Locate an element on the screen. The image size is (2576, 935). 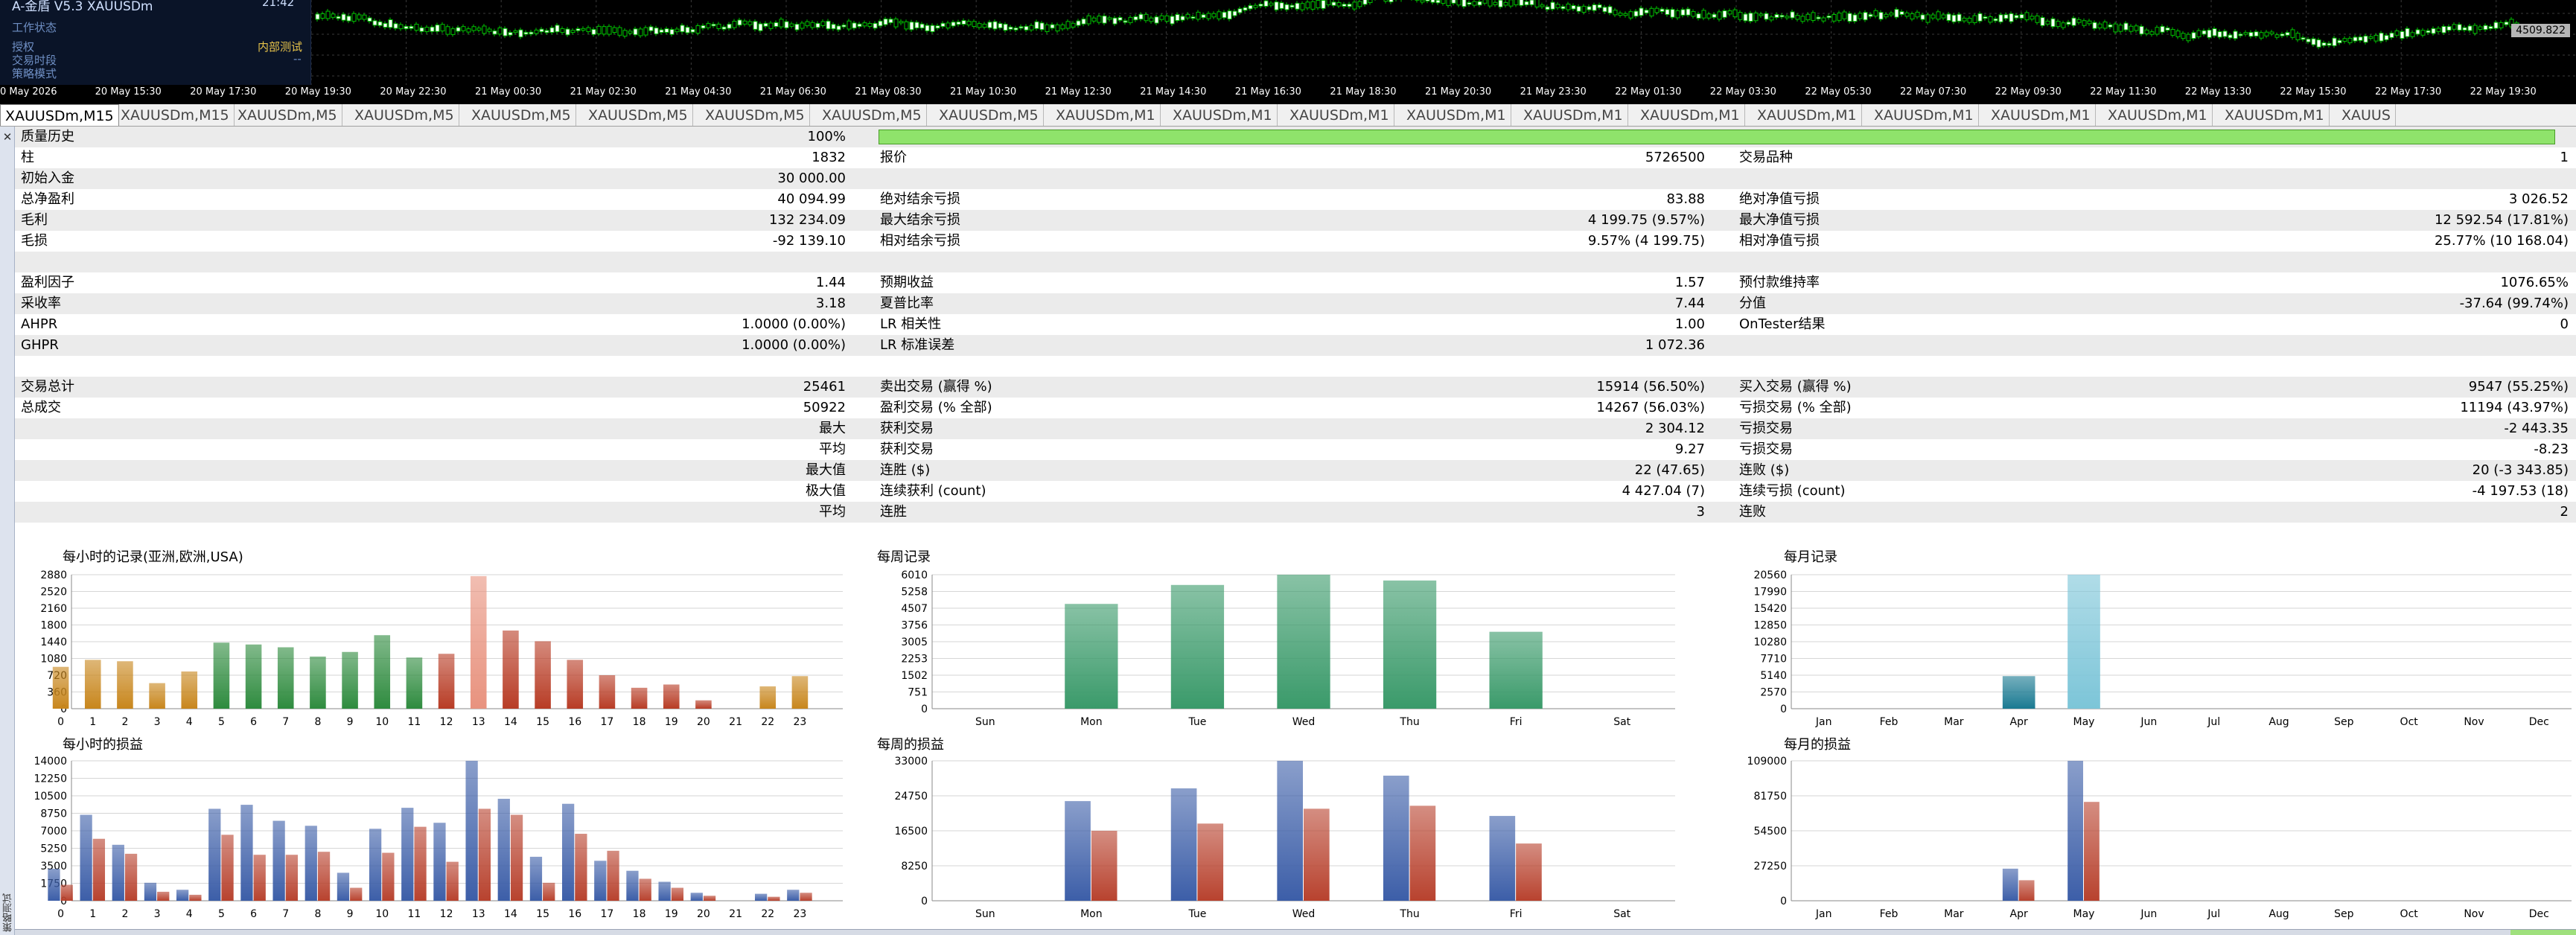
close-icon: ✕ is located at coordinates (7, 137).